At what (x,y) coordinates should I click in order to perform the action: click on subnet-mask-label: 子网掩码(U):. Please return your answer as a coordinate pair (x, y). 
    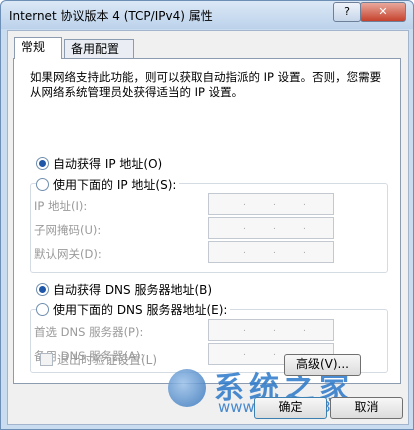
    Looking at the image, I should click on (68, 230).